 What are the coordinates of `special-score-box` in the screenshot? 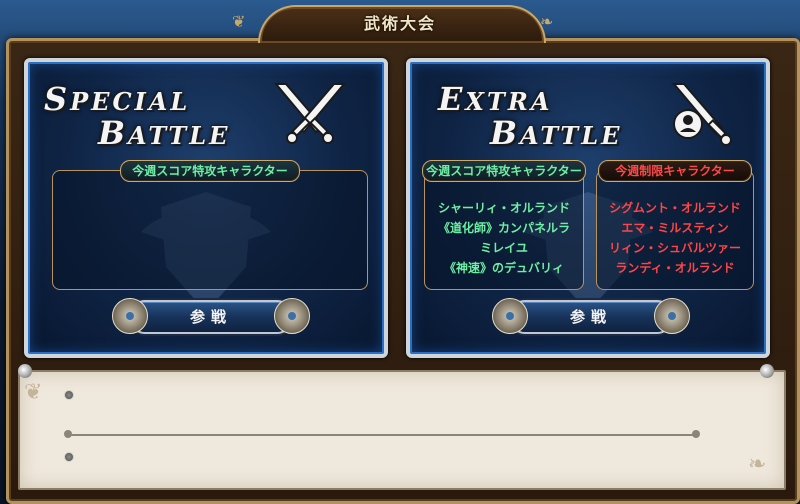 It's located at (210, 230).